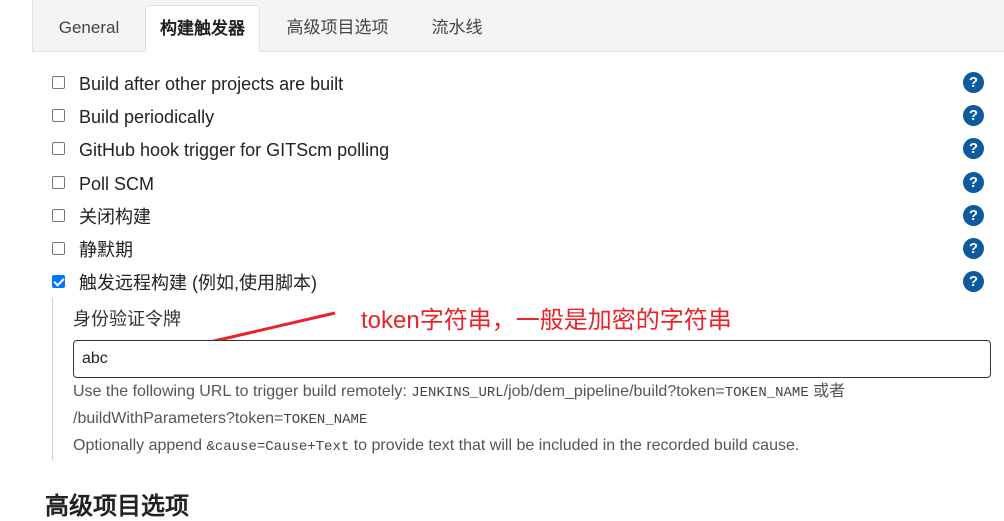 The height and width of the screenshot is (521, 1004). I want to click on option-label: Build after other projects are built, so click(211, 84).